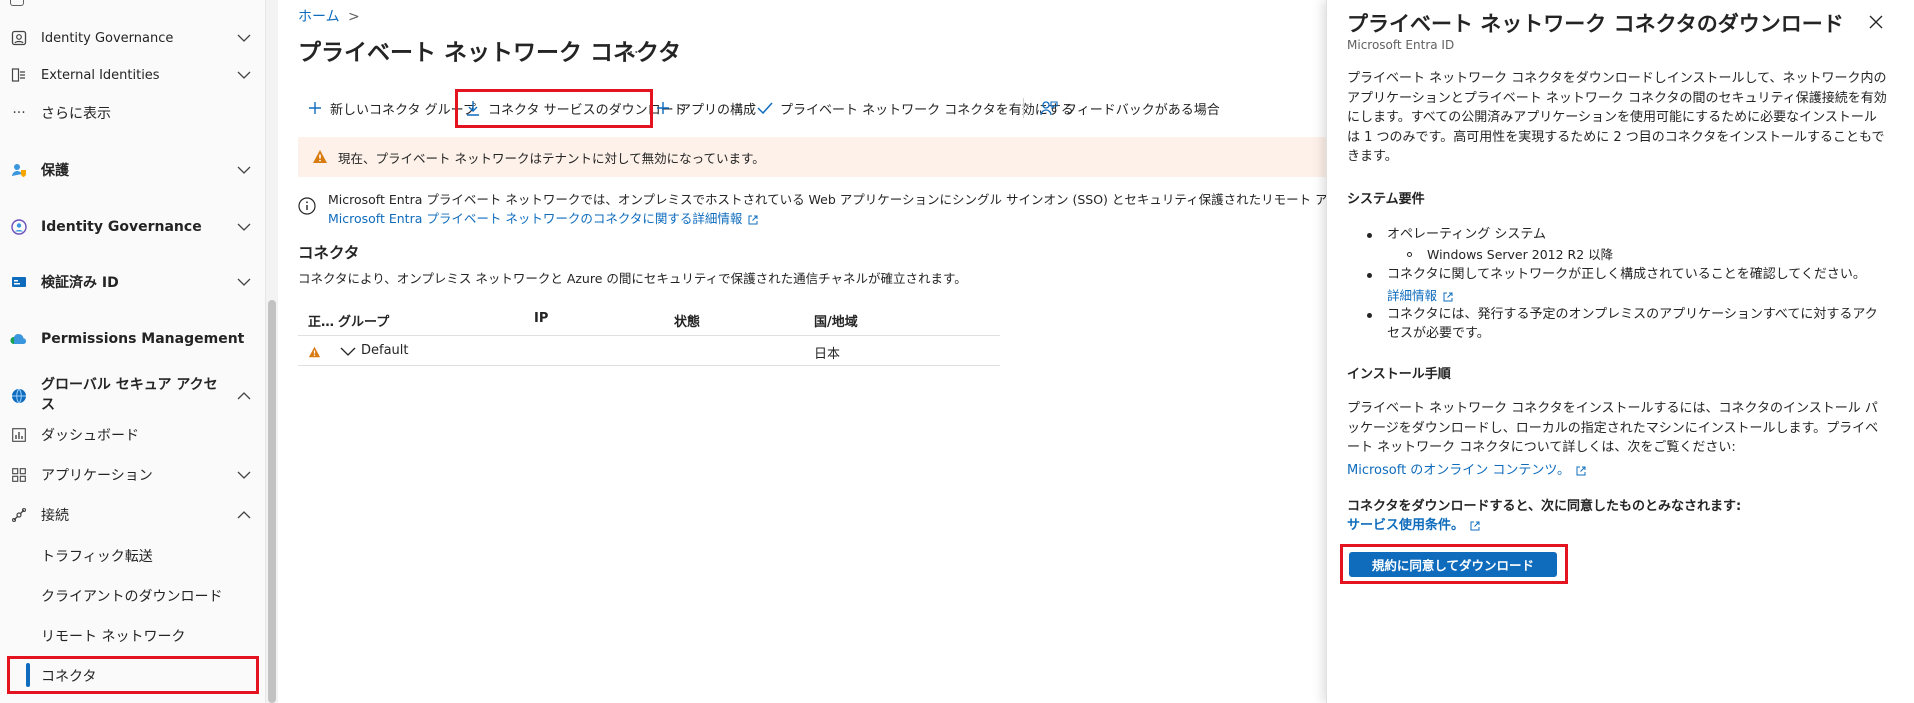 The image size is (1914, 703). What do you see at coordinates (827, 354) in the screenshot?
I see `cell-country: 日本` at bounding box center [827, 354].